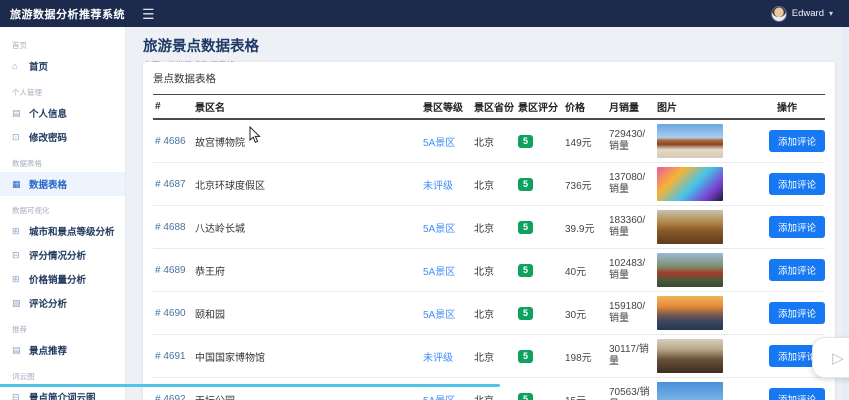  Describe the element at coordinates (27, 92) in the screenshot. I see `sidebar-section-label: 个人管理` at that location.